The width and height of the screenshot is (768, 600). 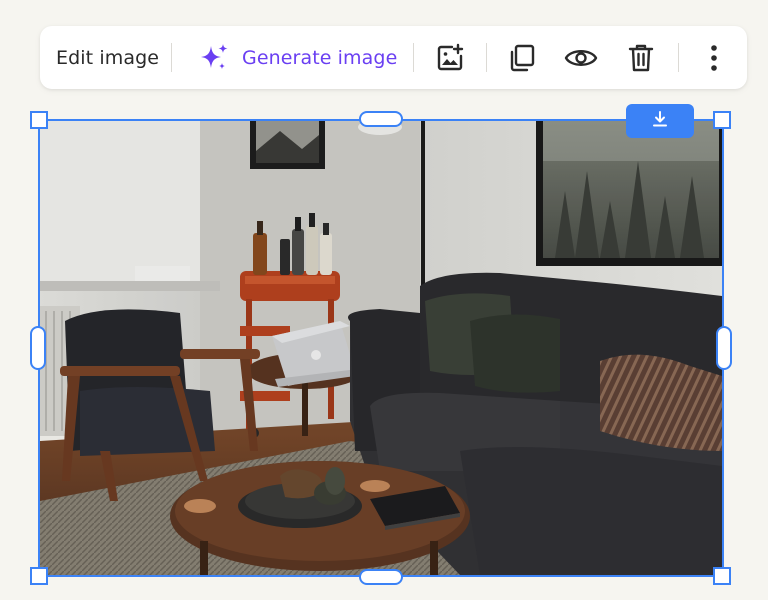 I want to click on delete-button, so click(x=641, y=57).